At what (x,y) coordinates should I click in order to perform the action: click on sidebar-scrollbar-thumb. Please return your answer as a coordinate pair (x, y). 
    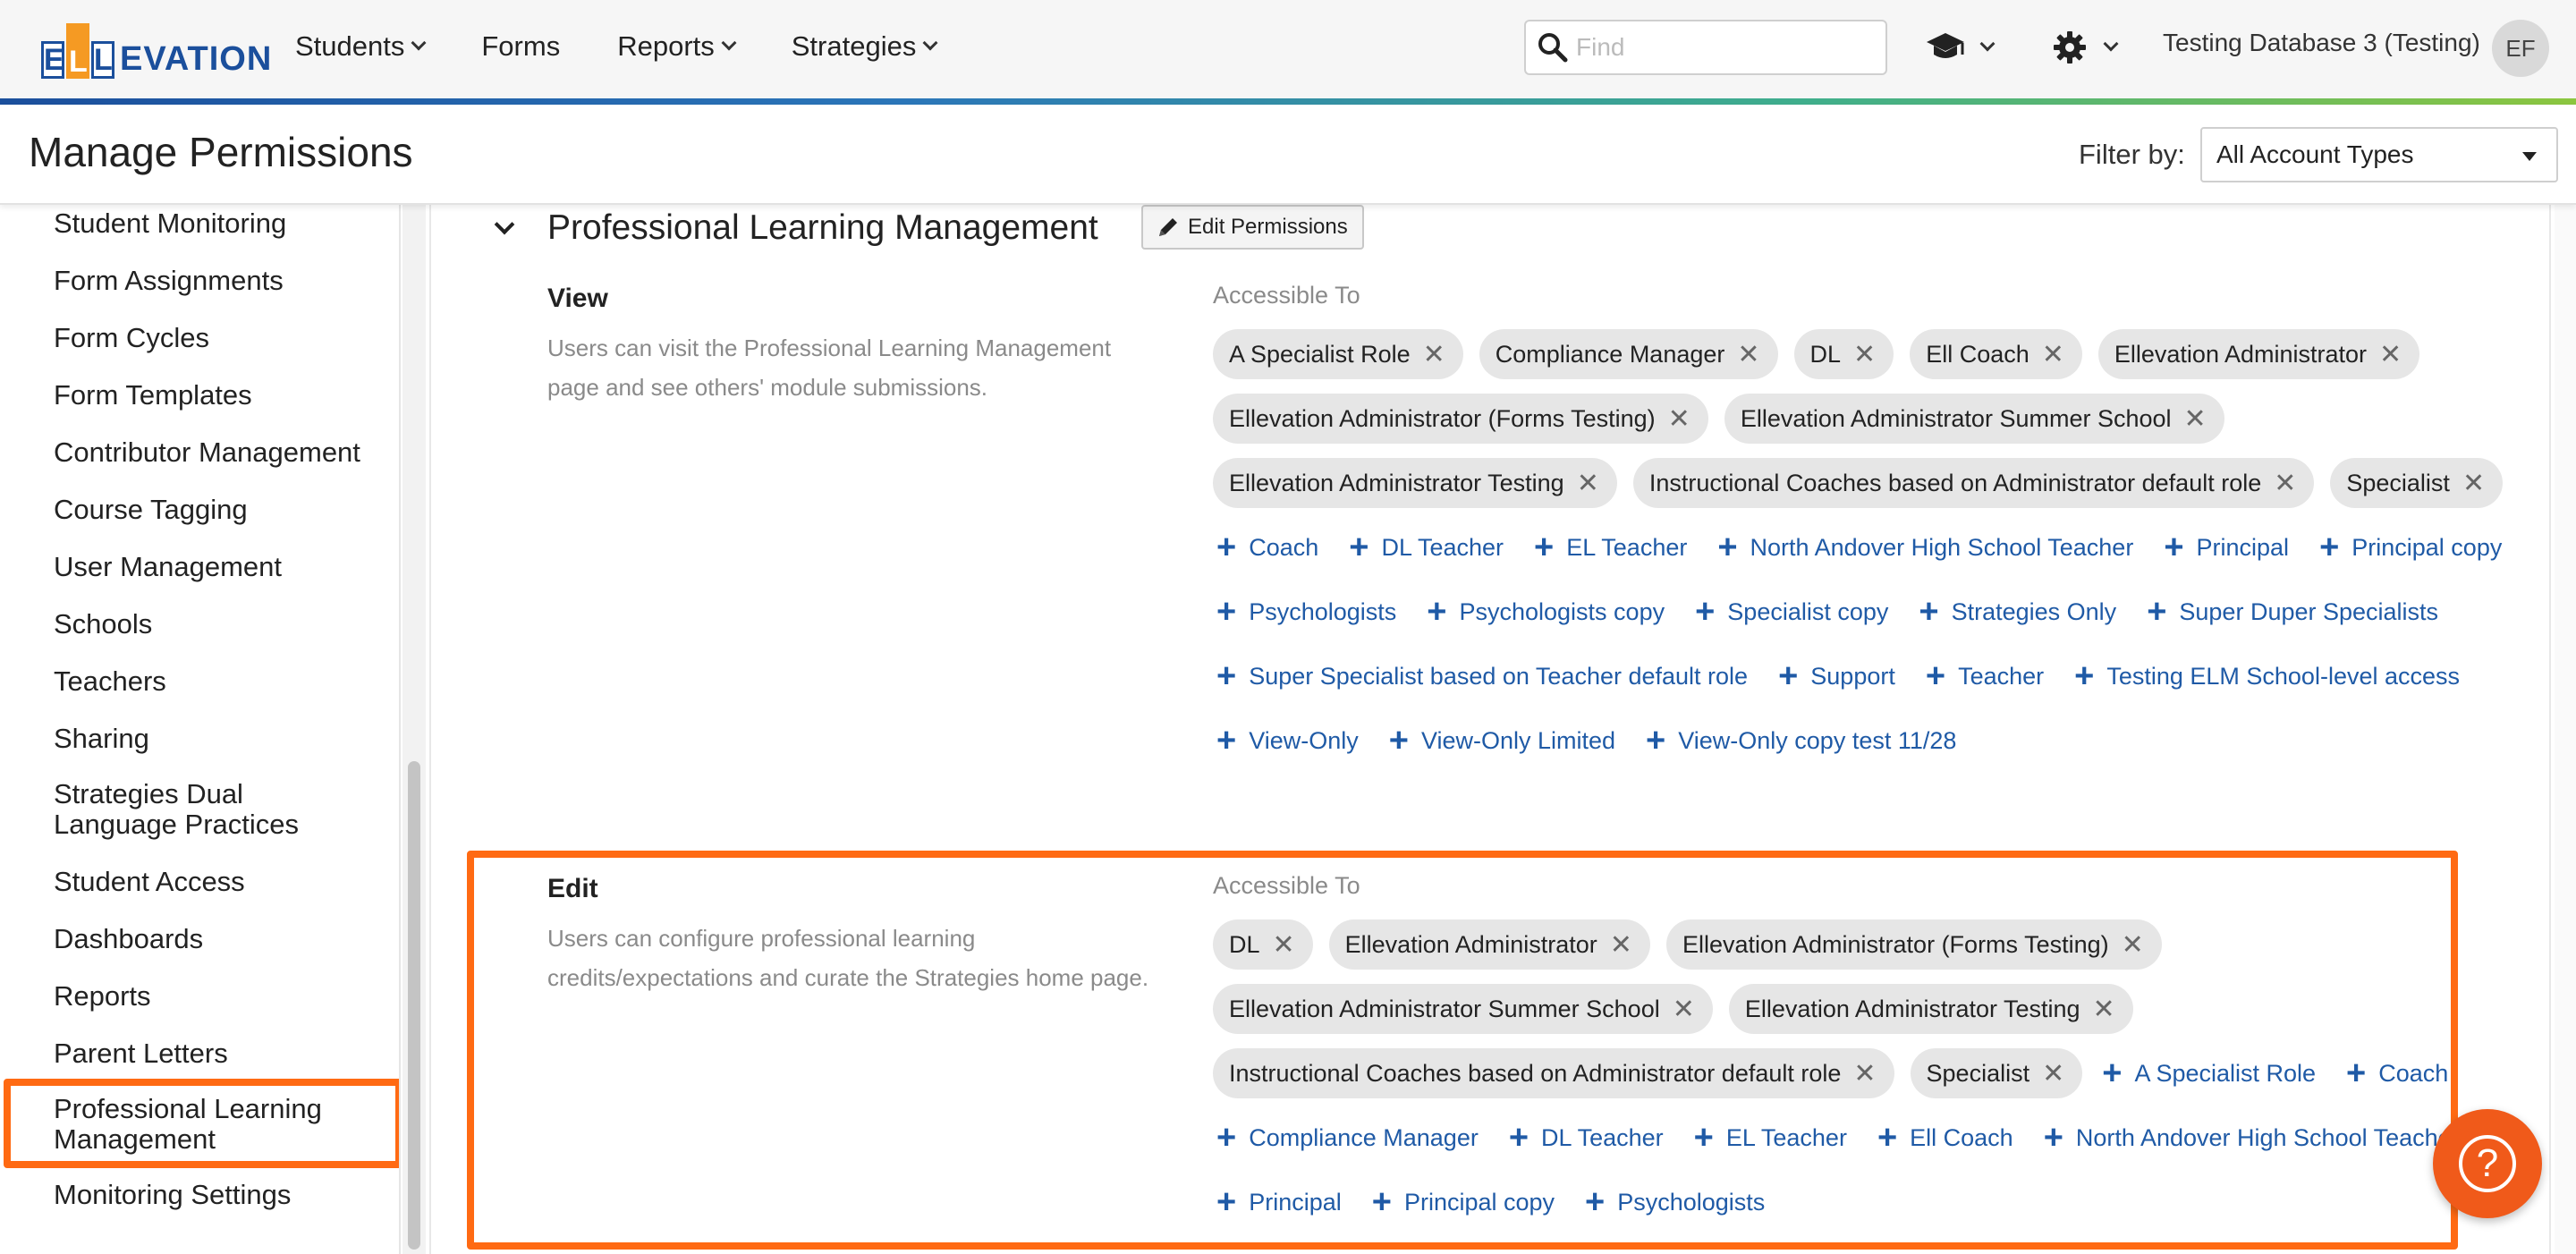
    Looking at the image, I should click on (414, 1005).